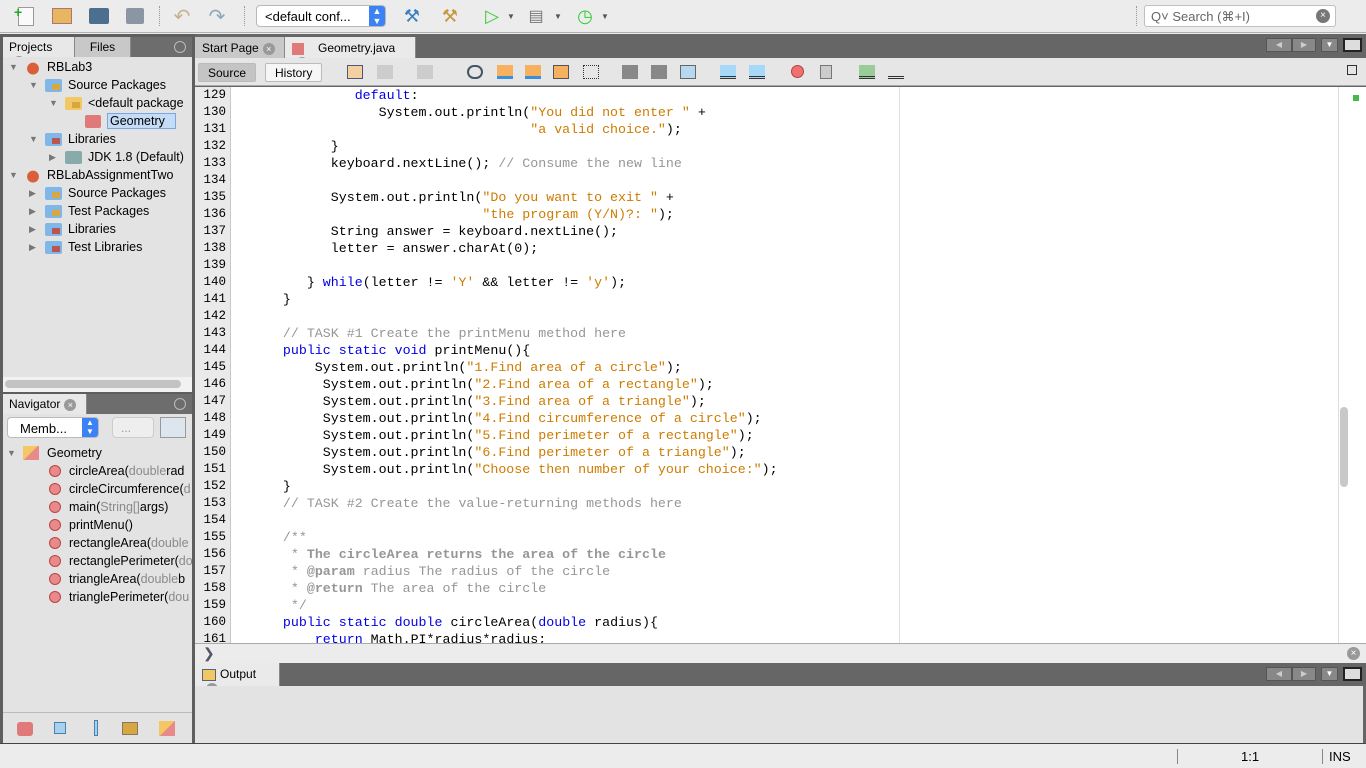  I want to click on code-line: public static void printMenu(){, so click(506, 350).